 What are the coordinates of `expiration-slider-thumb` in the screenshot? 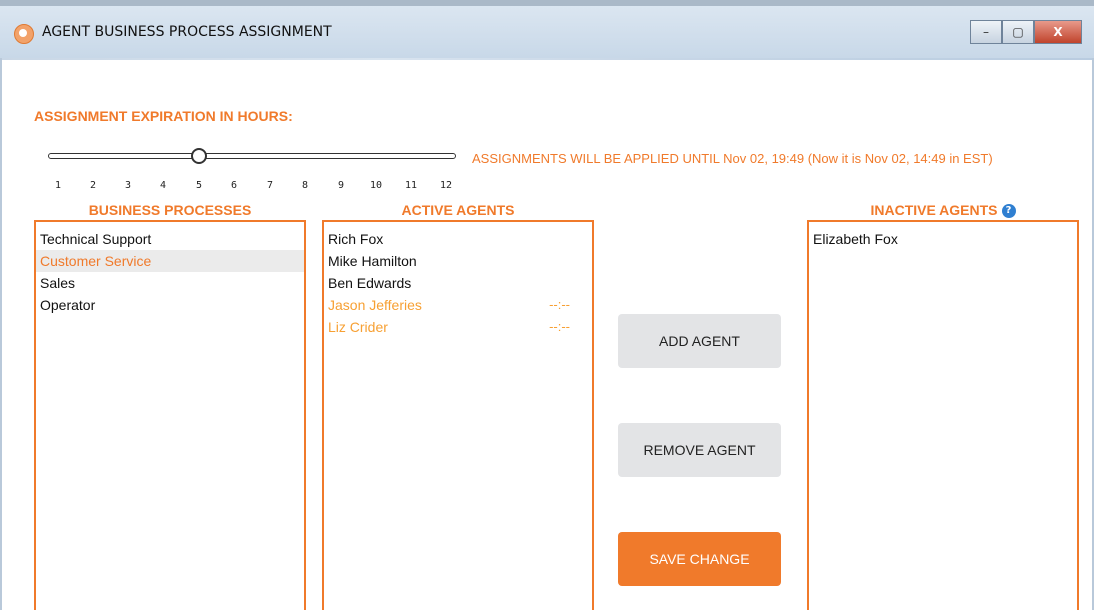 It's located at (199, 156).